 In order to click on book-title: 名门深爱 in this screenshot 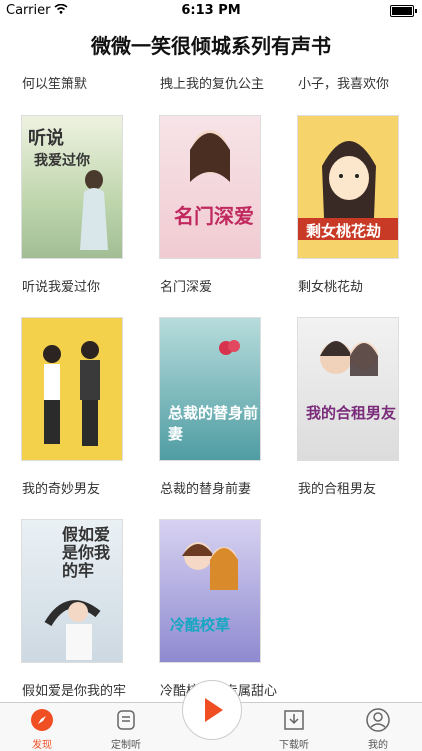, I will do `click(186, 285)`.